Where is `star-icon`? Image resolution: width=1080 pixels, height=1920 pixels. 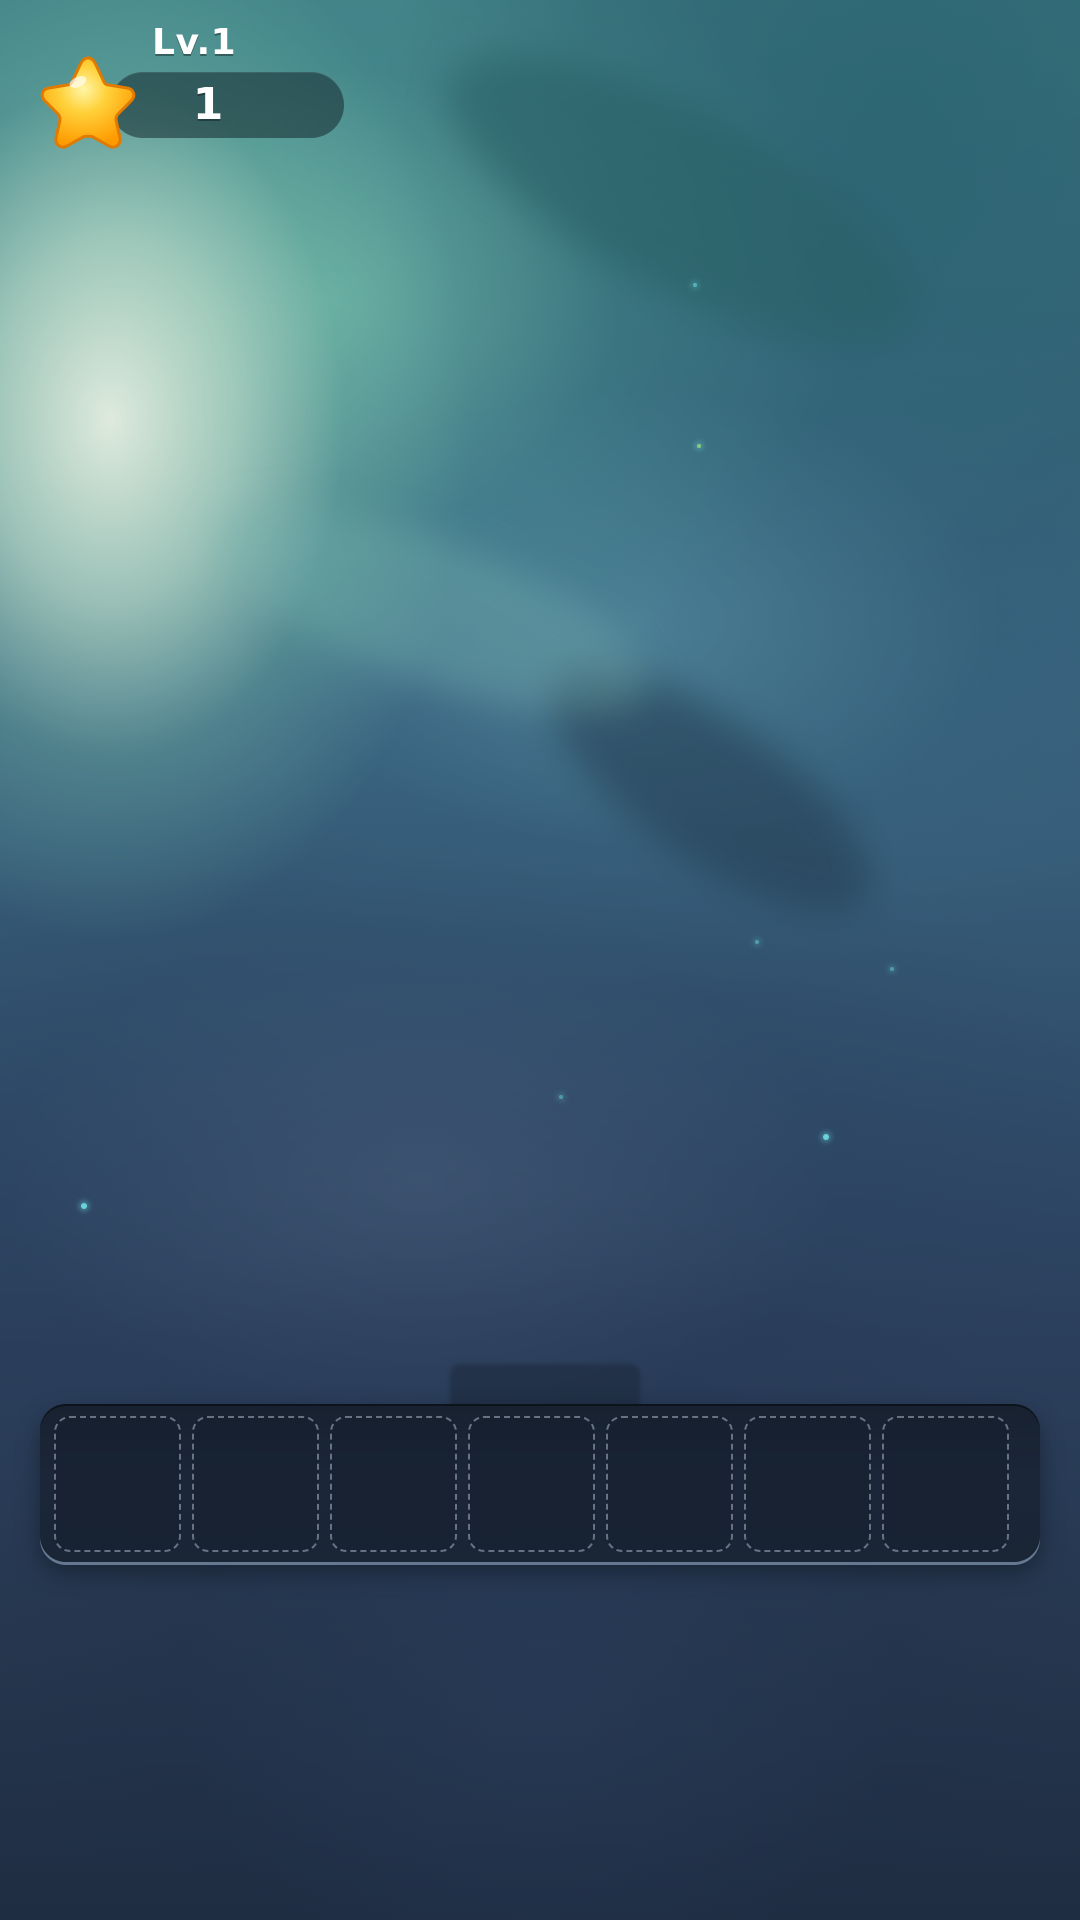 star-icon is located at coordinates (88, 102).